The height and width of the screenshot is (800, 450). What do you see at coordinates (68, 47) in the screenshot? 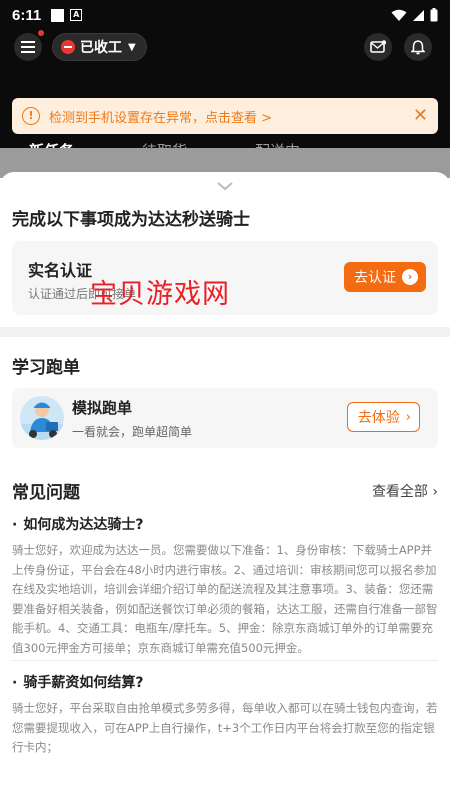
I see `stop-icon` at bounding box center [68, 47].